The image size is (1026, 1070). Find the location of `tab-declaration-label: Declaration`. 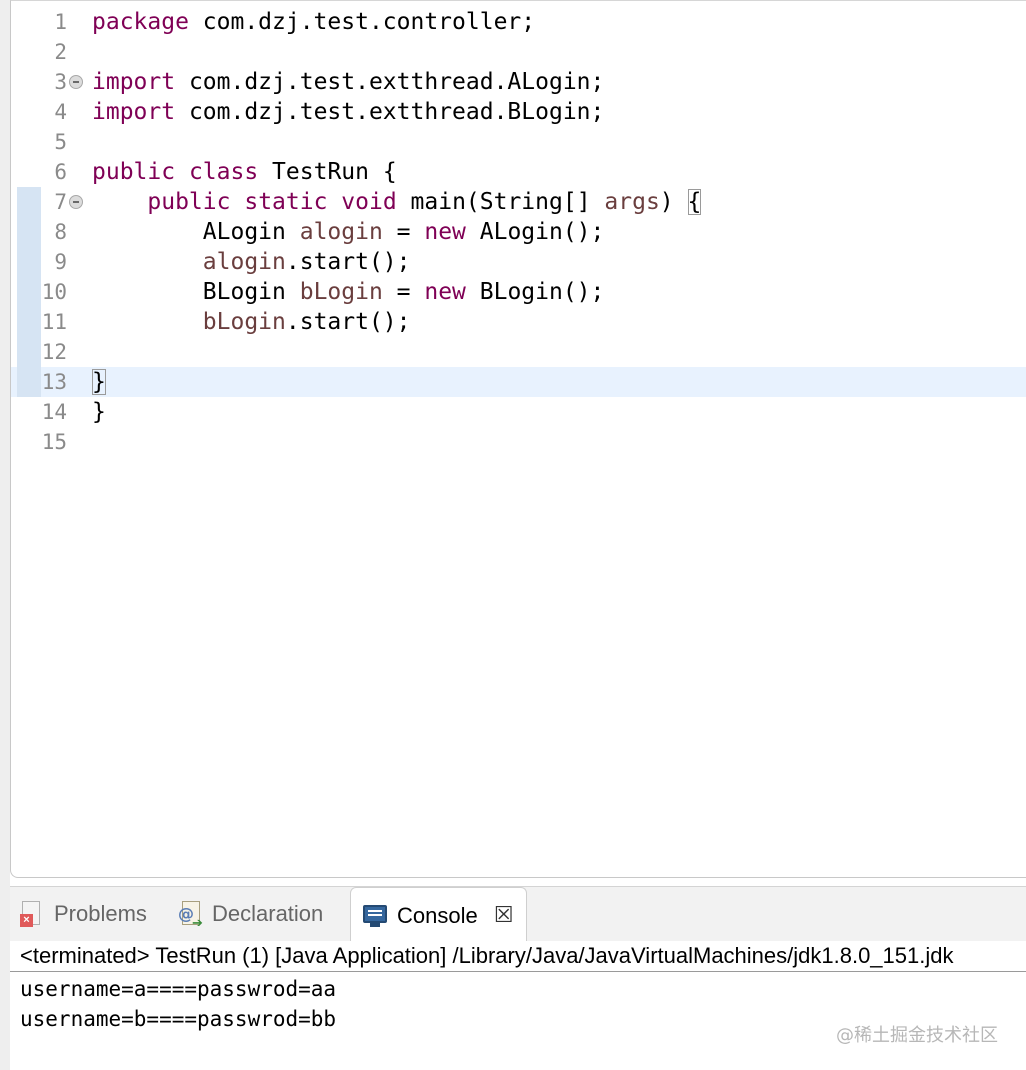

tab-declaration-label: Declaration is located at coordinates (268, 913).